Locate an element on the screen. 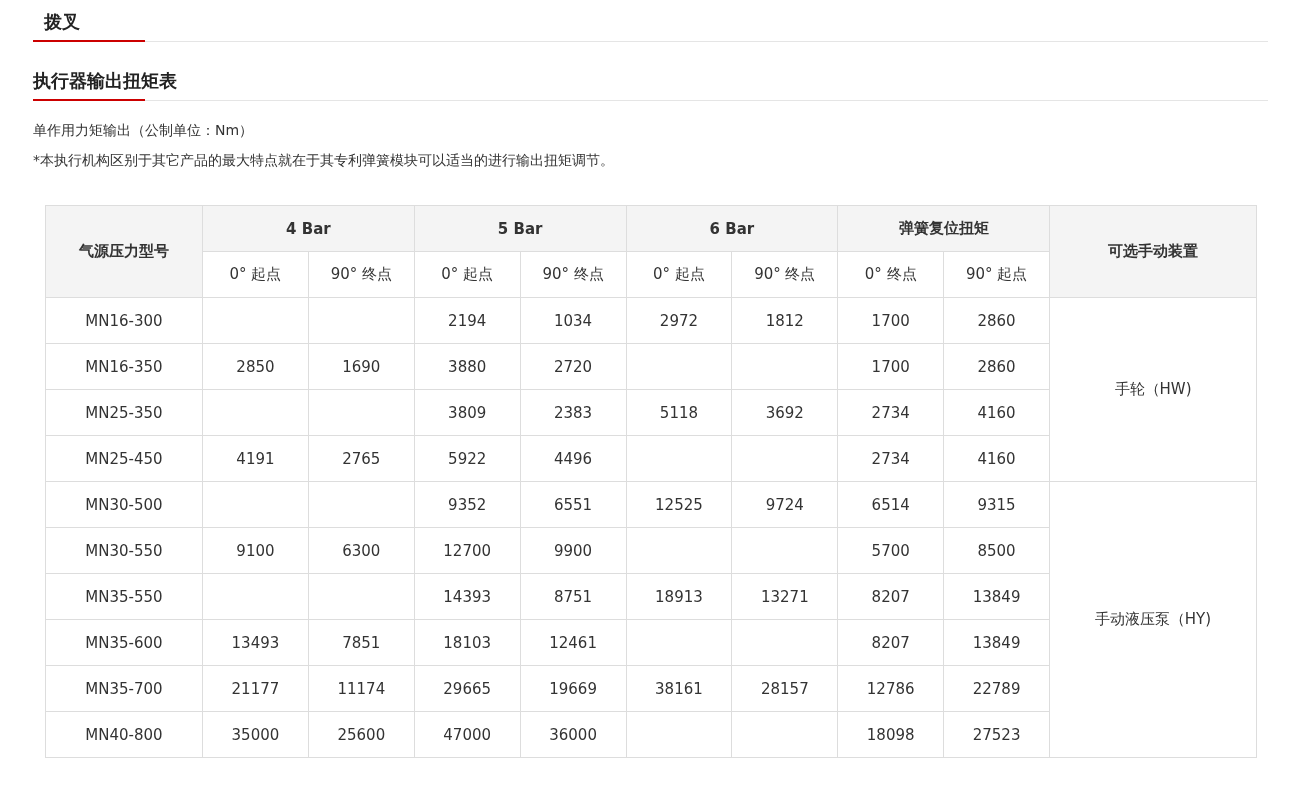 This screenshot has height=793, width=1298. note-text: 单作用力矩输出（公制单位：Nm） is located at coordinates (144, 130).